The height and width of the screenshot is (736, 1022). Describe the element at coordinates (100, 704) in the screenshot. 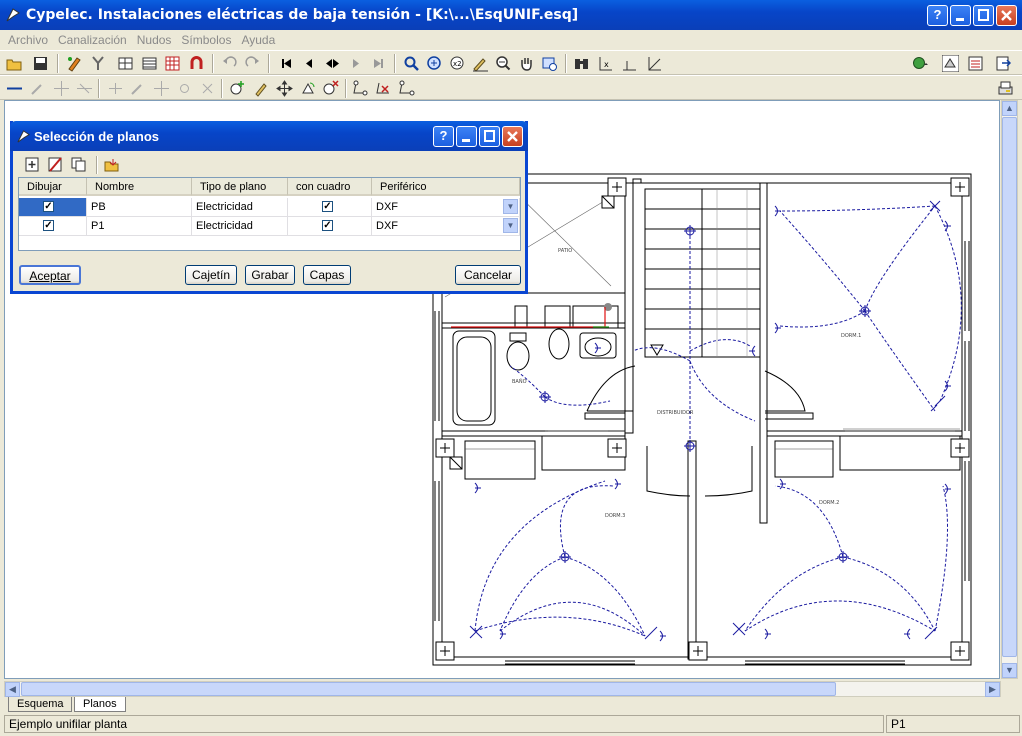

I see `tab-planos: Planos` at that location.